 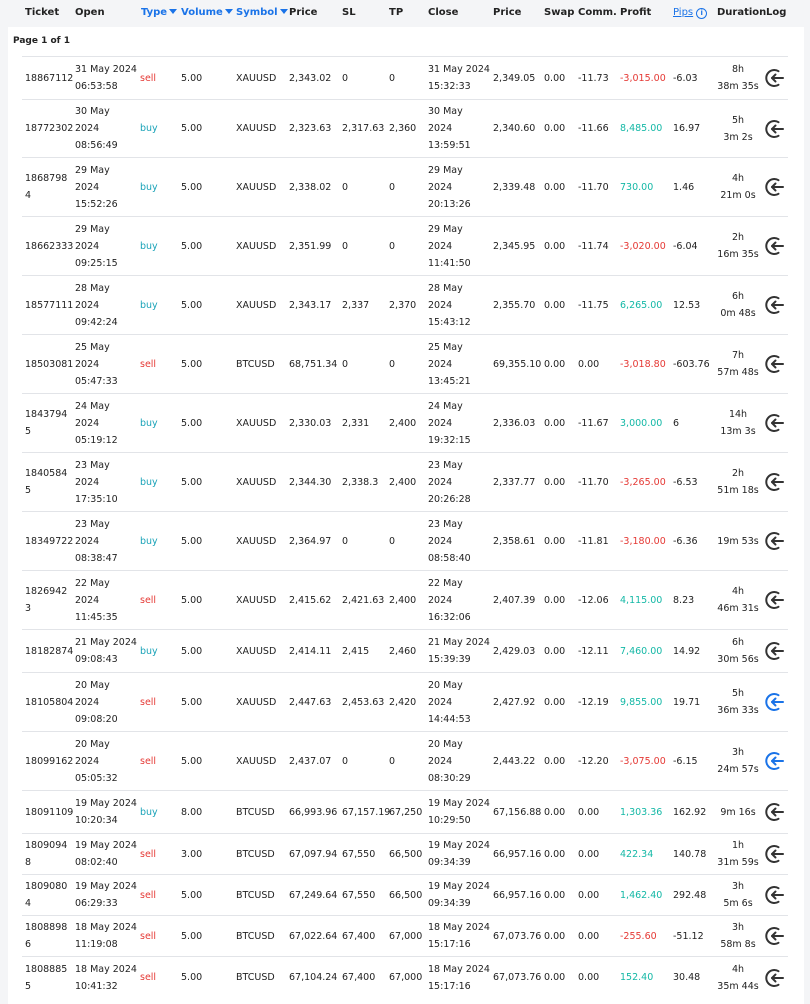 What do you see at coordinates (514, 541) in the screenshot?
I see `cell-close-price: 2,358.61` at bounding box center [514, 541].